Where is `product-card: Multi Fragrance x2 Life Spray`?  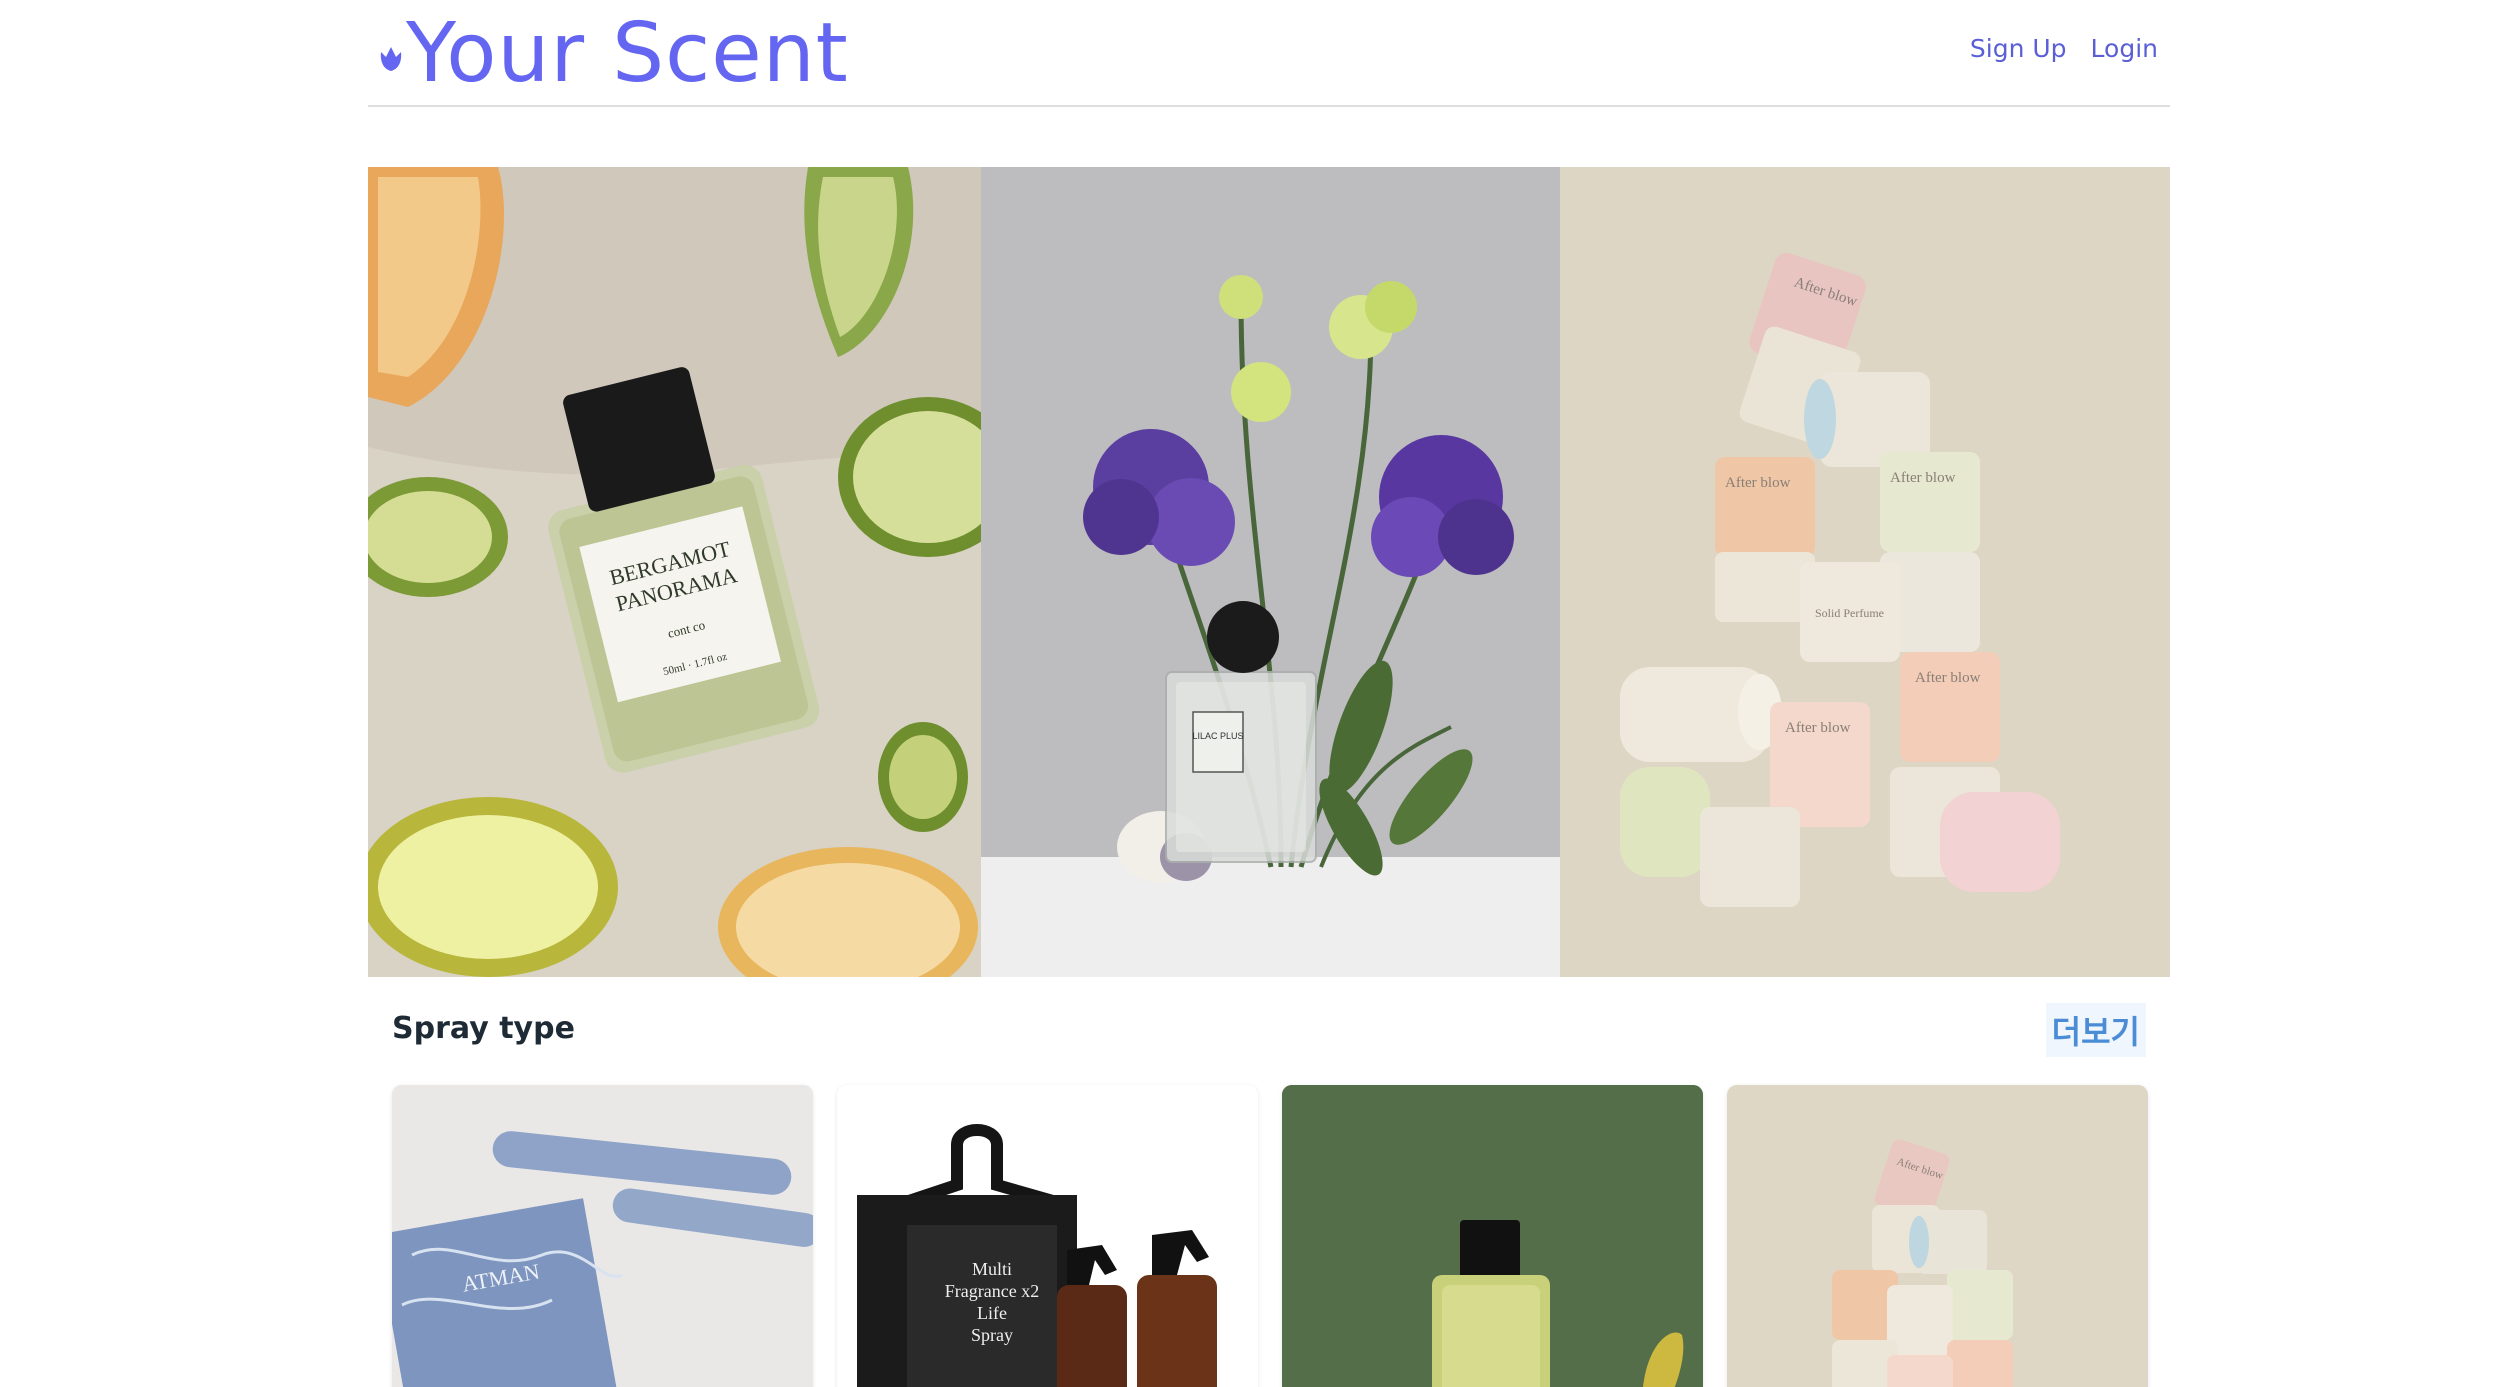 product-card: Multi Fragrance x2 Life Spray is located at coordinates (1047, 1236).